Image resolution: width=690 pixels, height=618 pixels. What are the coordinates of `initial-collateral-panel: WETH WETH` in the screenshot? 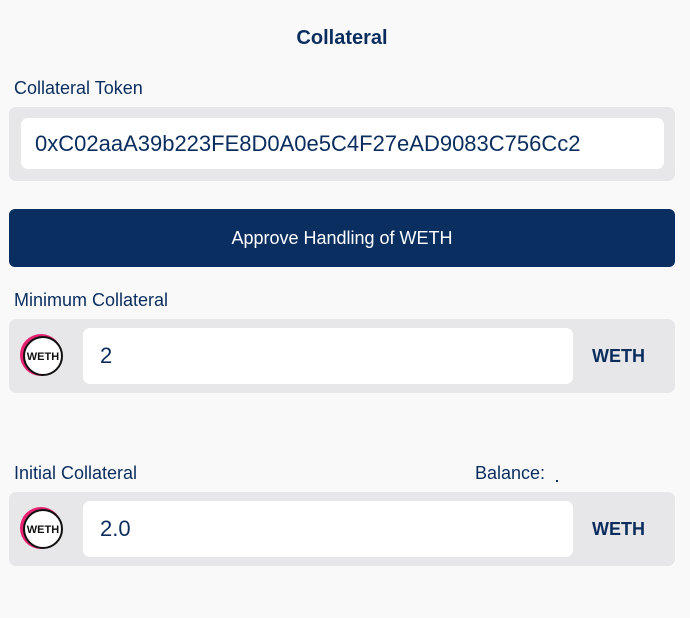 It's located at (342, 529).